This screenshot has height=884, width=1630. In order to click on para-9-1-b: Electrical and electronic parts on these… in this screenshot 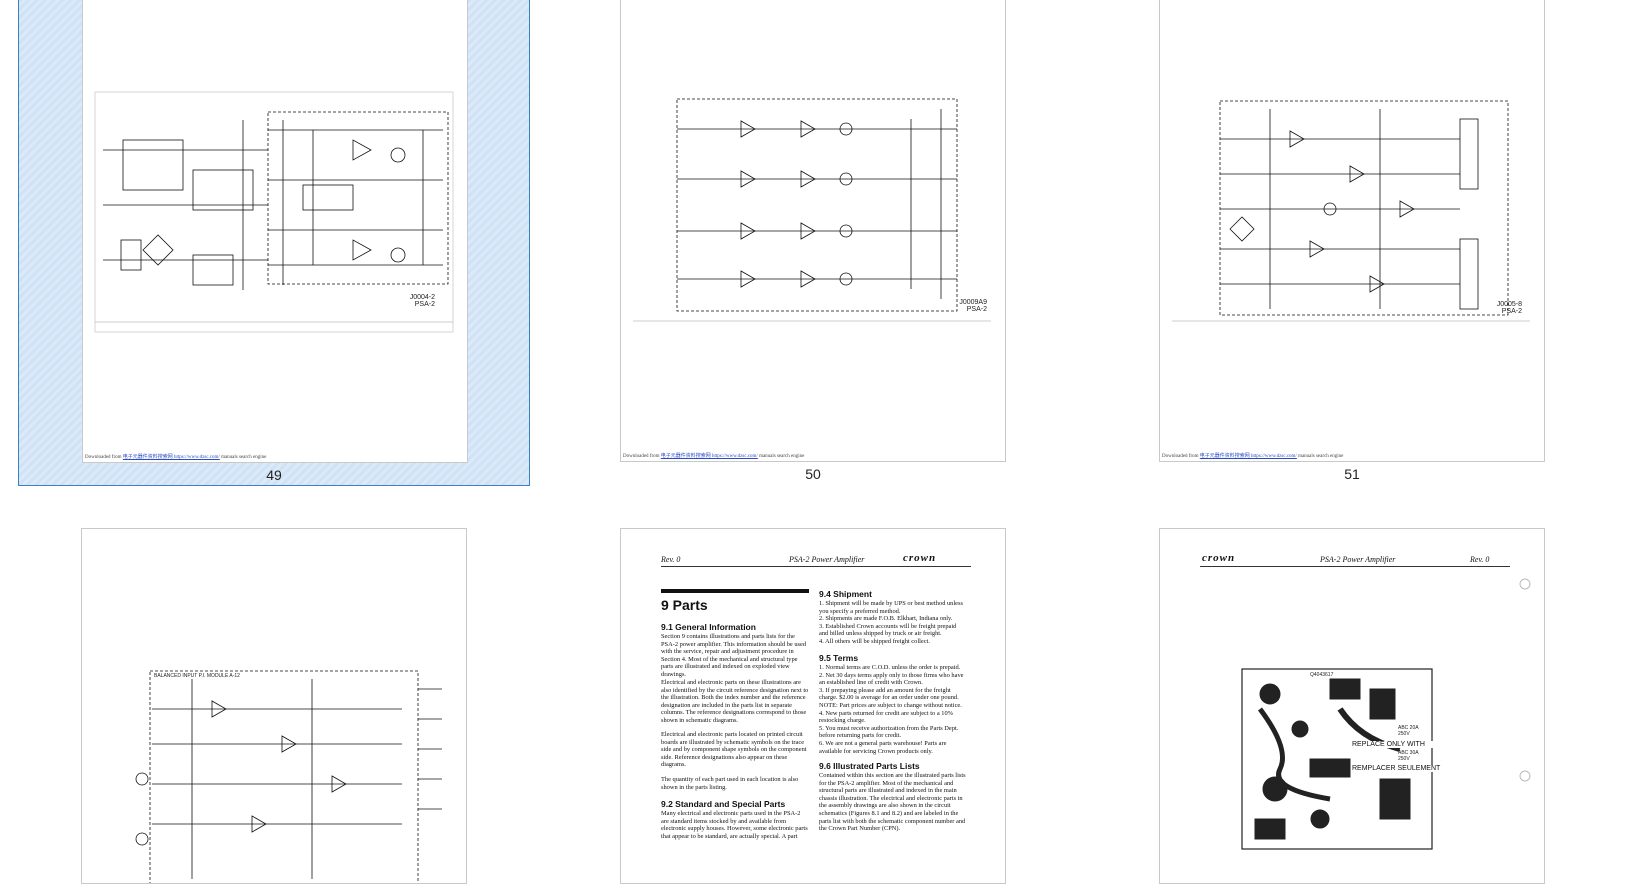, I will do `click(735, 701)`.